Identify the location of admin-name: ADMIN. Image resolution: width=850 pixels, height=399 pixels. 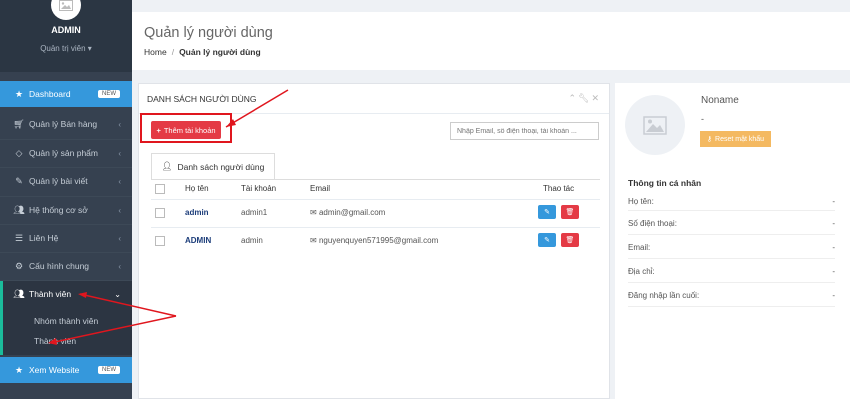
(66, 30).